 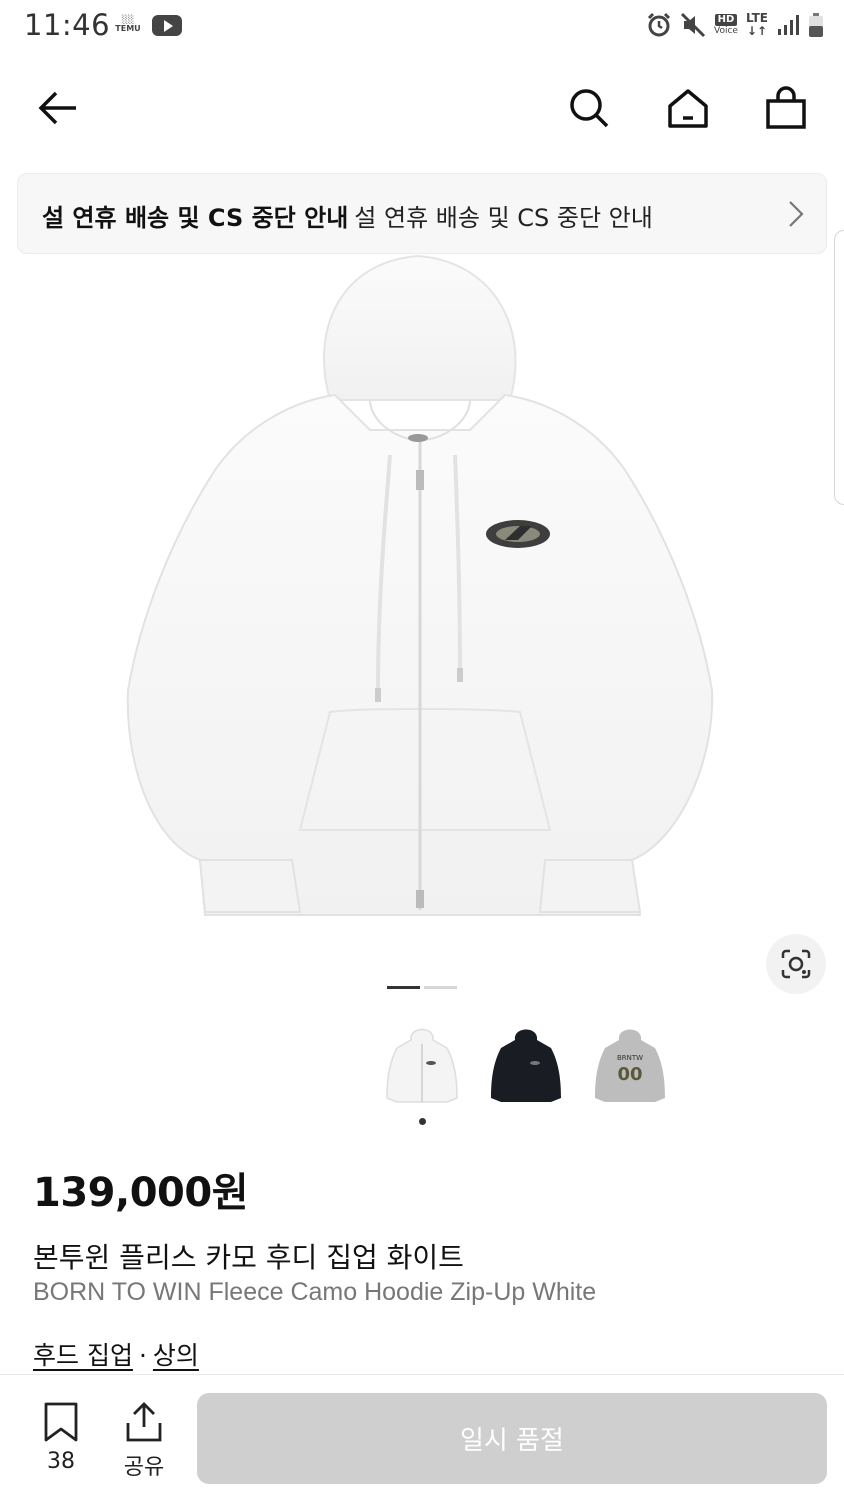 What do you see at coordinates (67, 25) in the screenshot?
I see `status-time: 11:46` at bounding box center [67, 25].